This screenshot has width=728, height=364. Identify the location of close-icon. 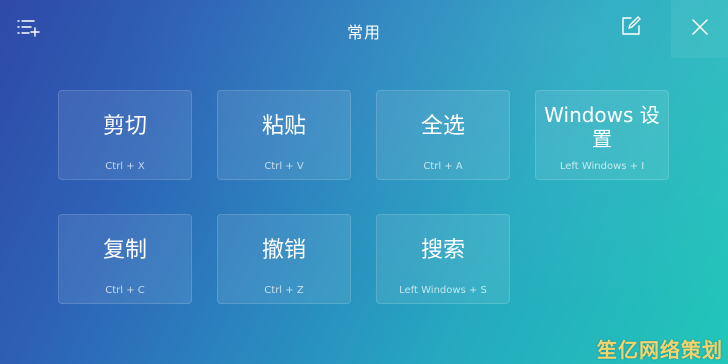
(700, 29).